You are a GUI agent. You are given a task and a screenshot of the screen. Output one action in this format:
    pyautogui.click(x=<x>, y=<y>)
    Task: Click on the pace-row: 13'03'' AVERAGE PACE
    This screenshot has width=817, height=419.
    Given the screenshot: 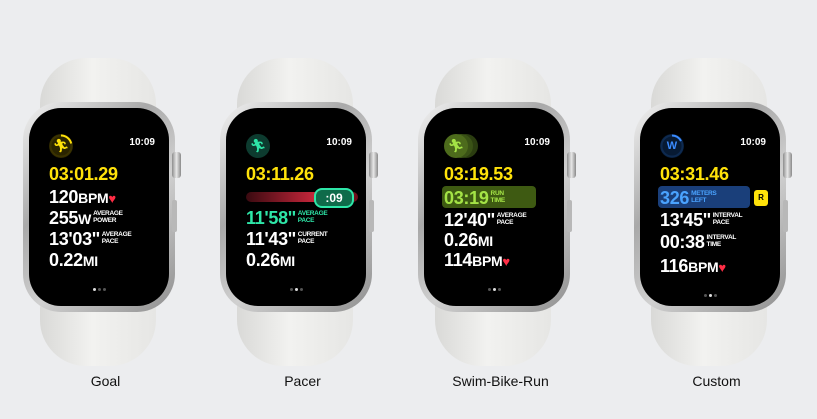 What is the action you would take?
    pyautogui.click(x=90, y=239)
    